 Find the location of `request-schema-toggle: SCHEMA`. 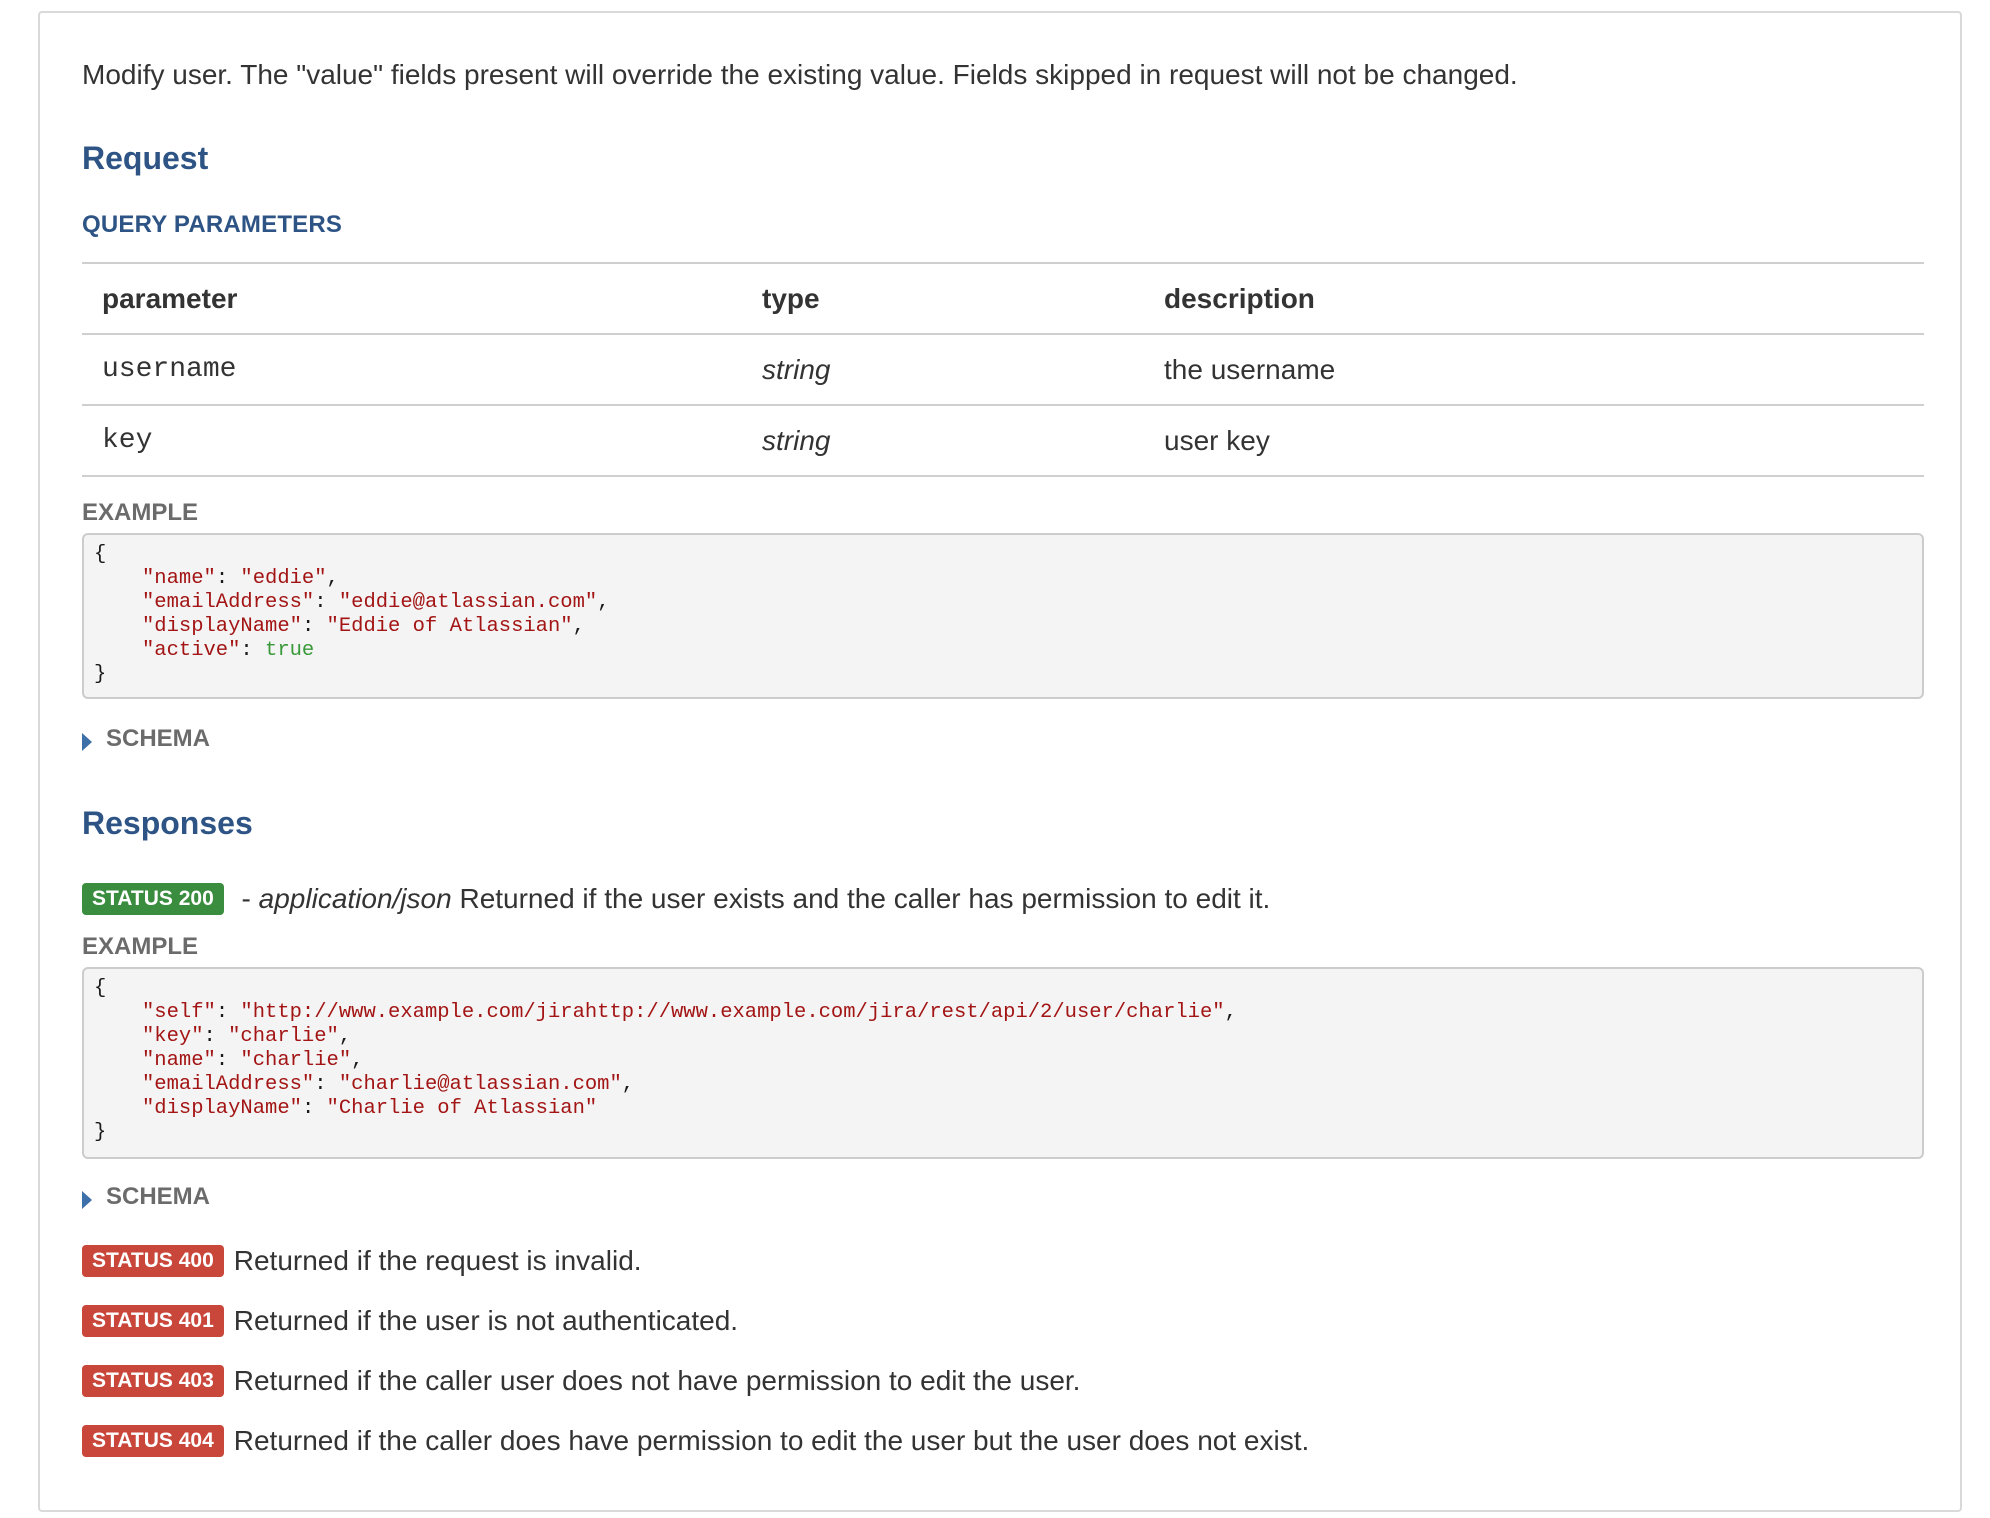

request-schema-toggle: SCHEMA is located at coordinates (146, 739).